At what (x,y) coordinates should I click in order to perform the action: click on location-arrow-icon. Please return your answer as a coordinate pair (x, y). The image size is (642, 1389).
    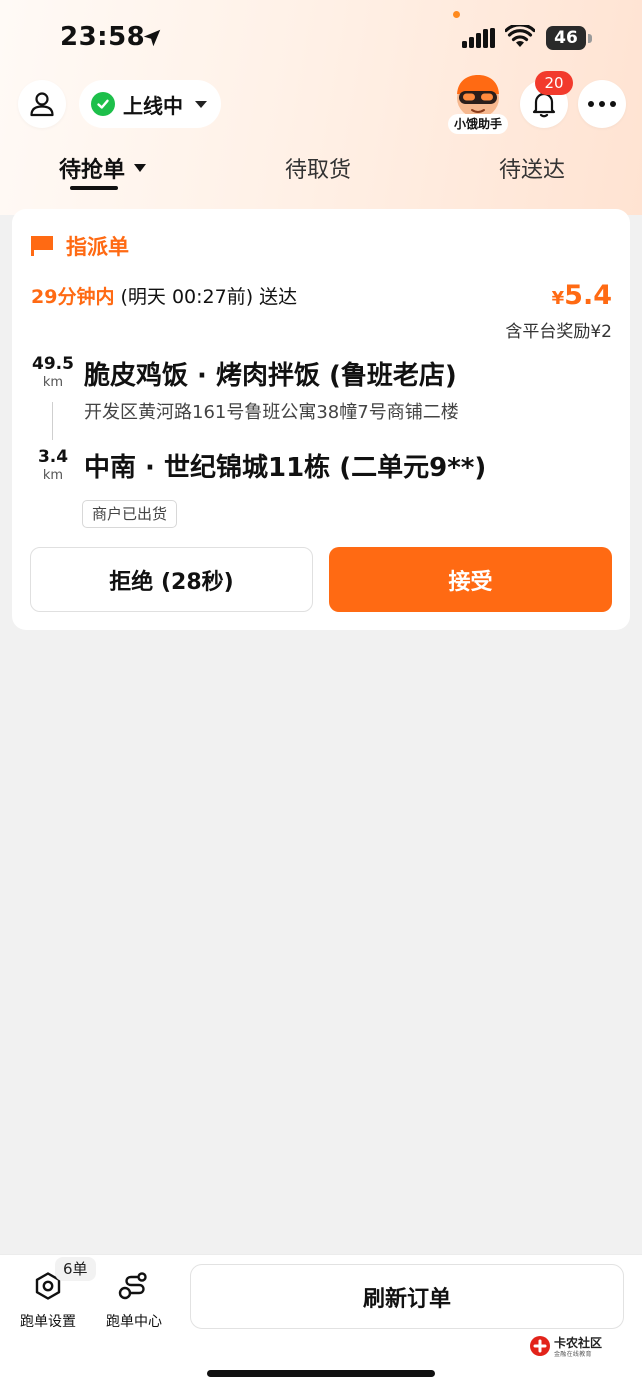
    Looking at the image, I should click on (152, 38).